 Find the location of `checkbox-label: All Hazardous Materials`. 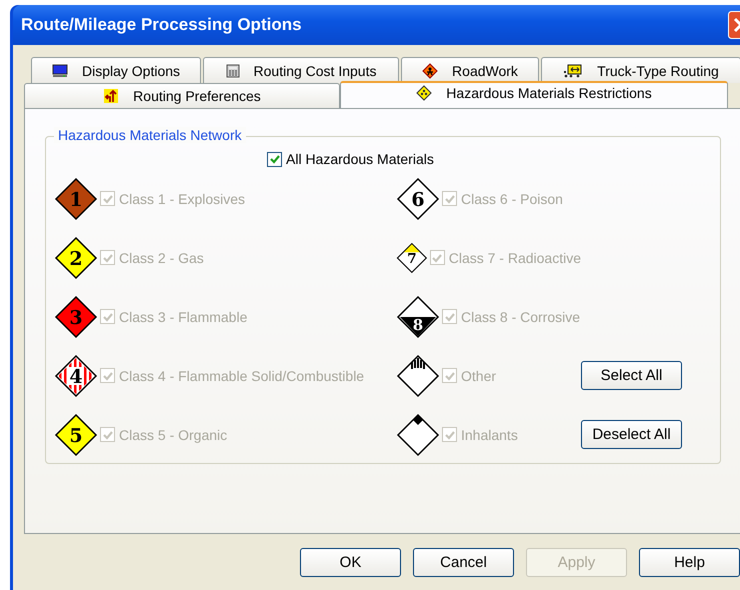

checkbox-label: All Hazardous Materials is located at coordinates (360, 159).